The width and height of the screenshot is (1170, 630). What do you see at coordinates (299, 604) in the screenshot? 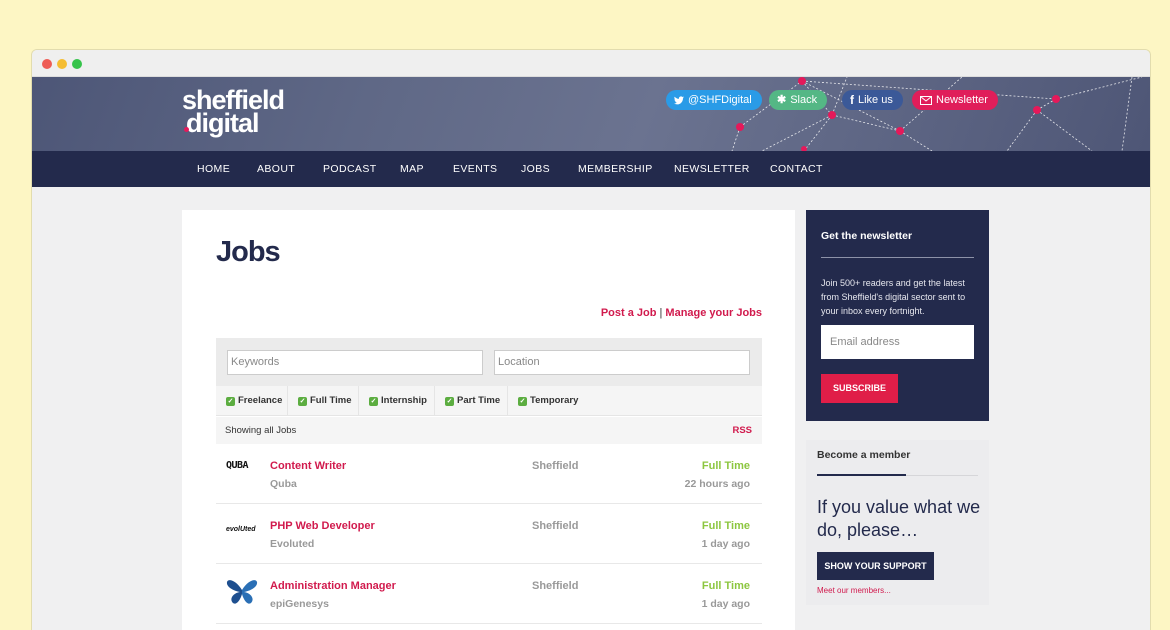
I see `job-company: epiGenesys` at bounding box center [299, 604].